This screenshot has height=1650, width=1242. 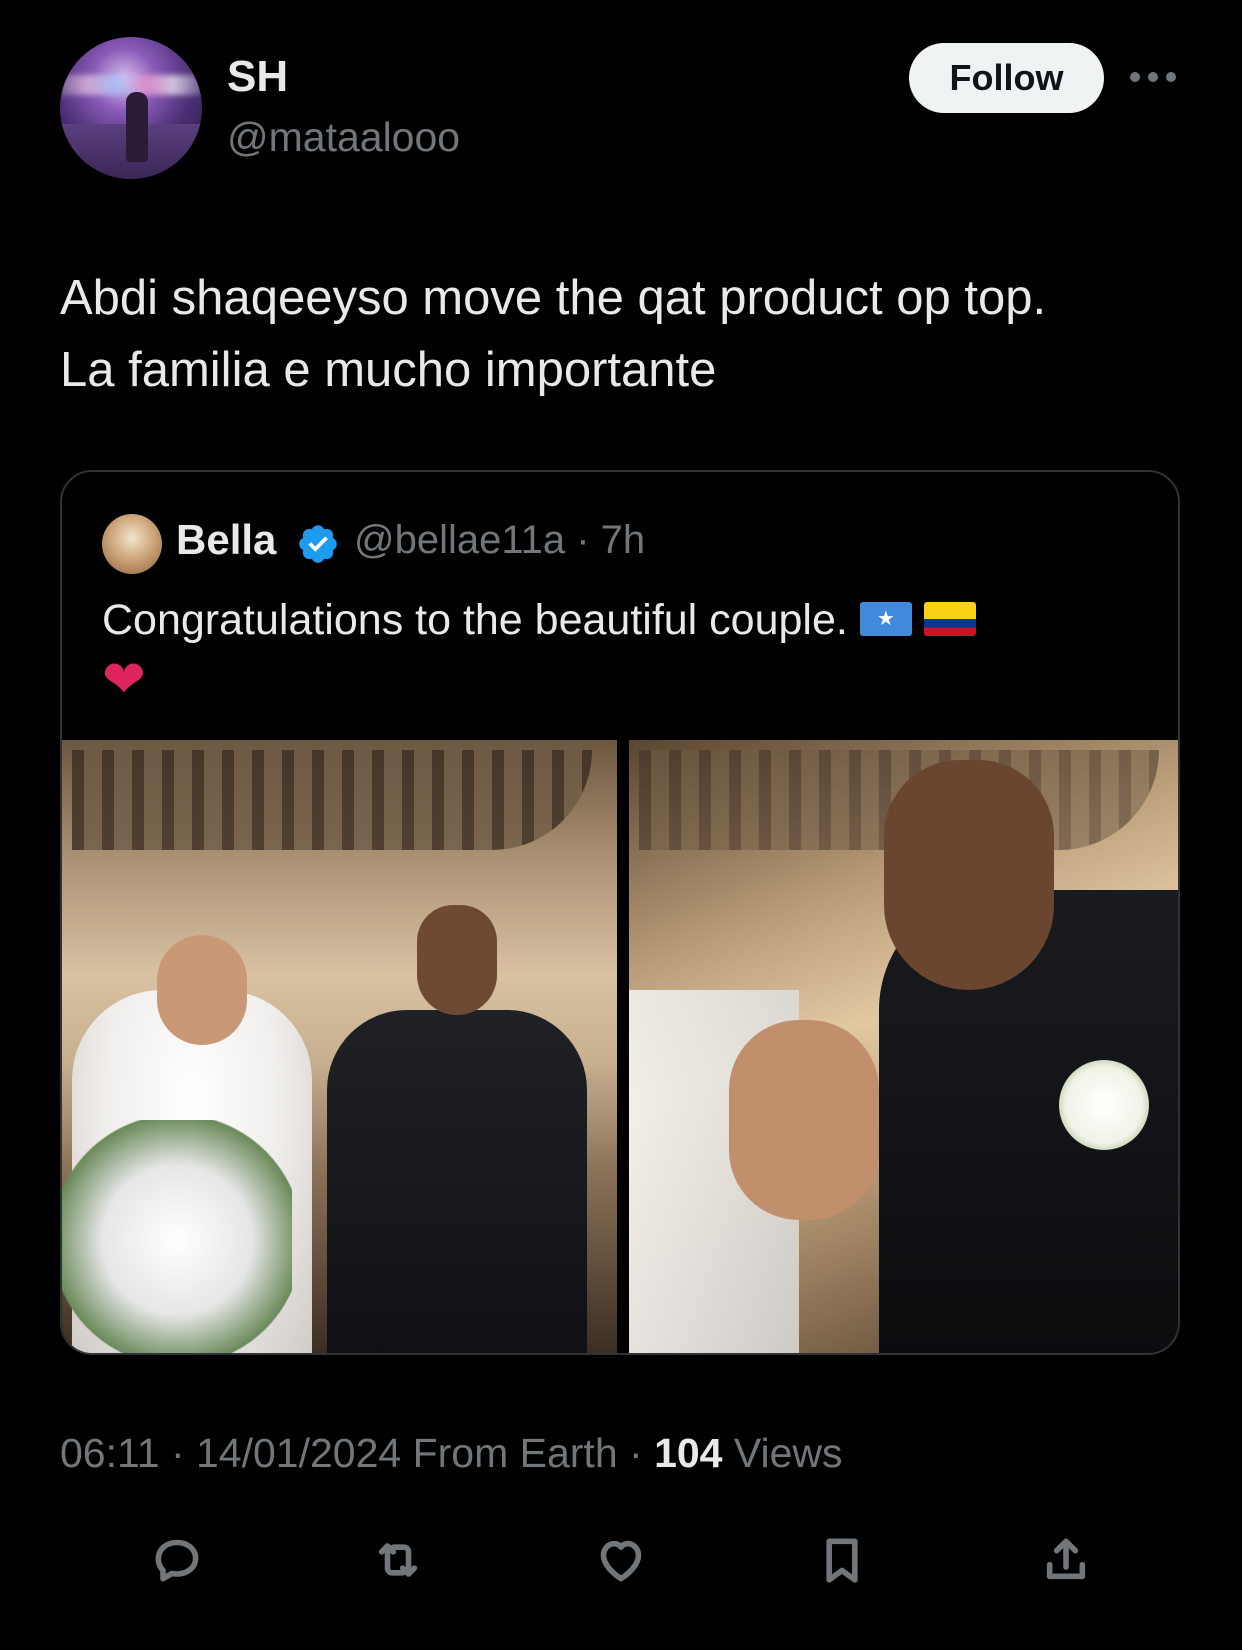 What do you see at coordinates (782, 1453) in the screenshot?
I see `views-label: Views` at bounding box center [782, 1453].